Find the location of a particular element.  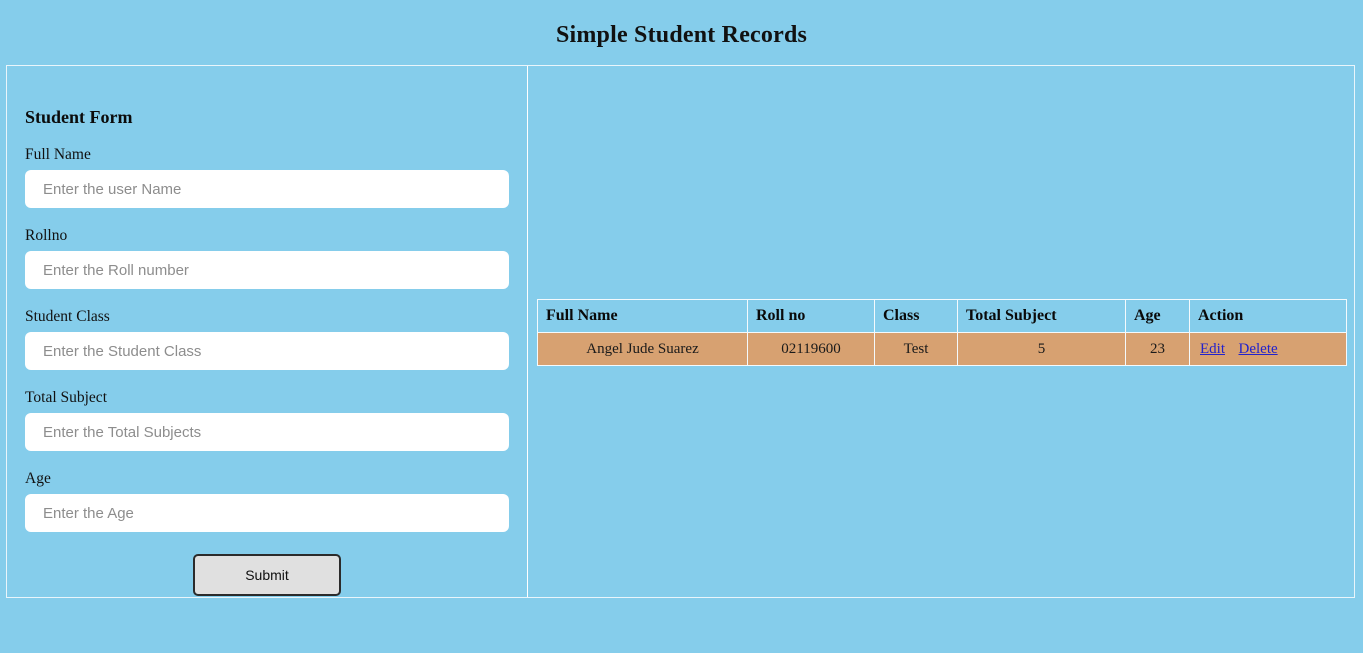

label-age: Age is located at coordinates (38, 478).